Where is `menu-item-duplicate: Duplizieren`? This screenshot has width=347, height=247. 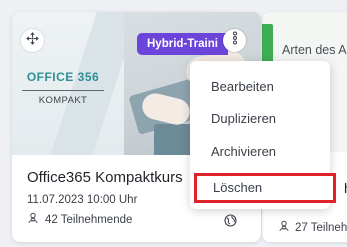
menu-item-duplicate: Duplizieren is located at coordinates (260, 119).